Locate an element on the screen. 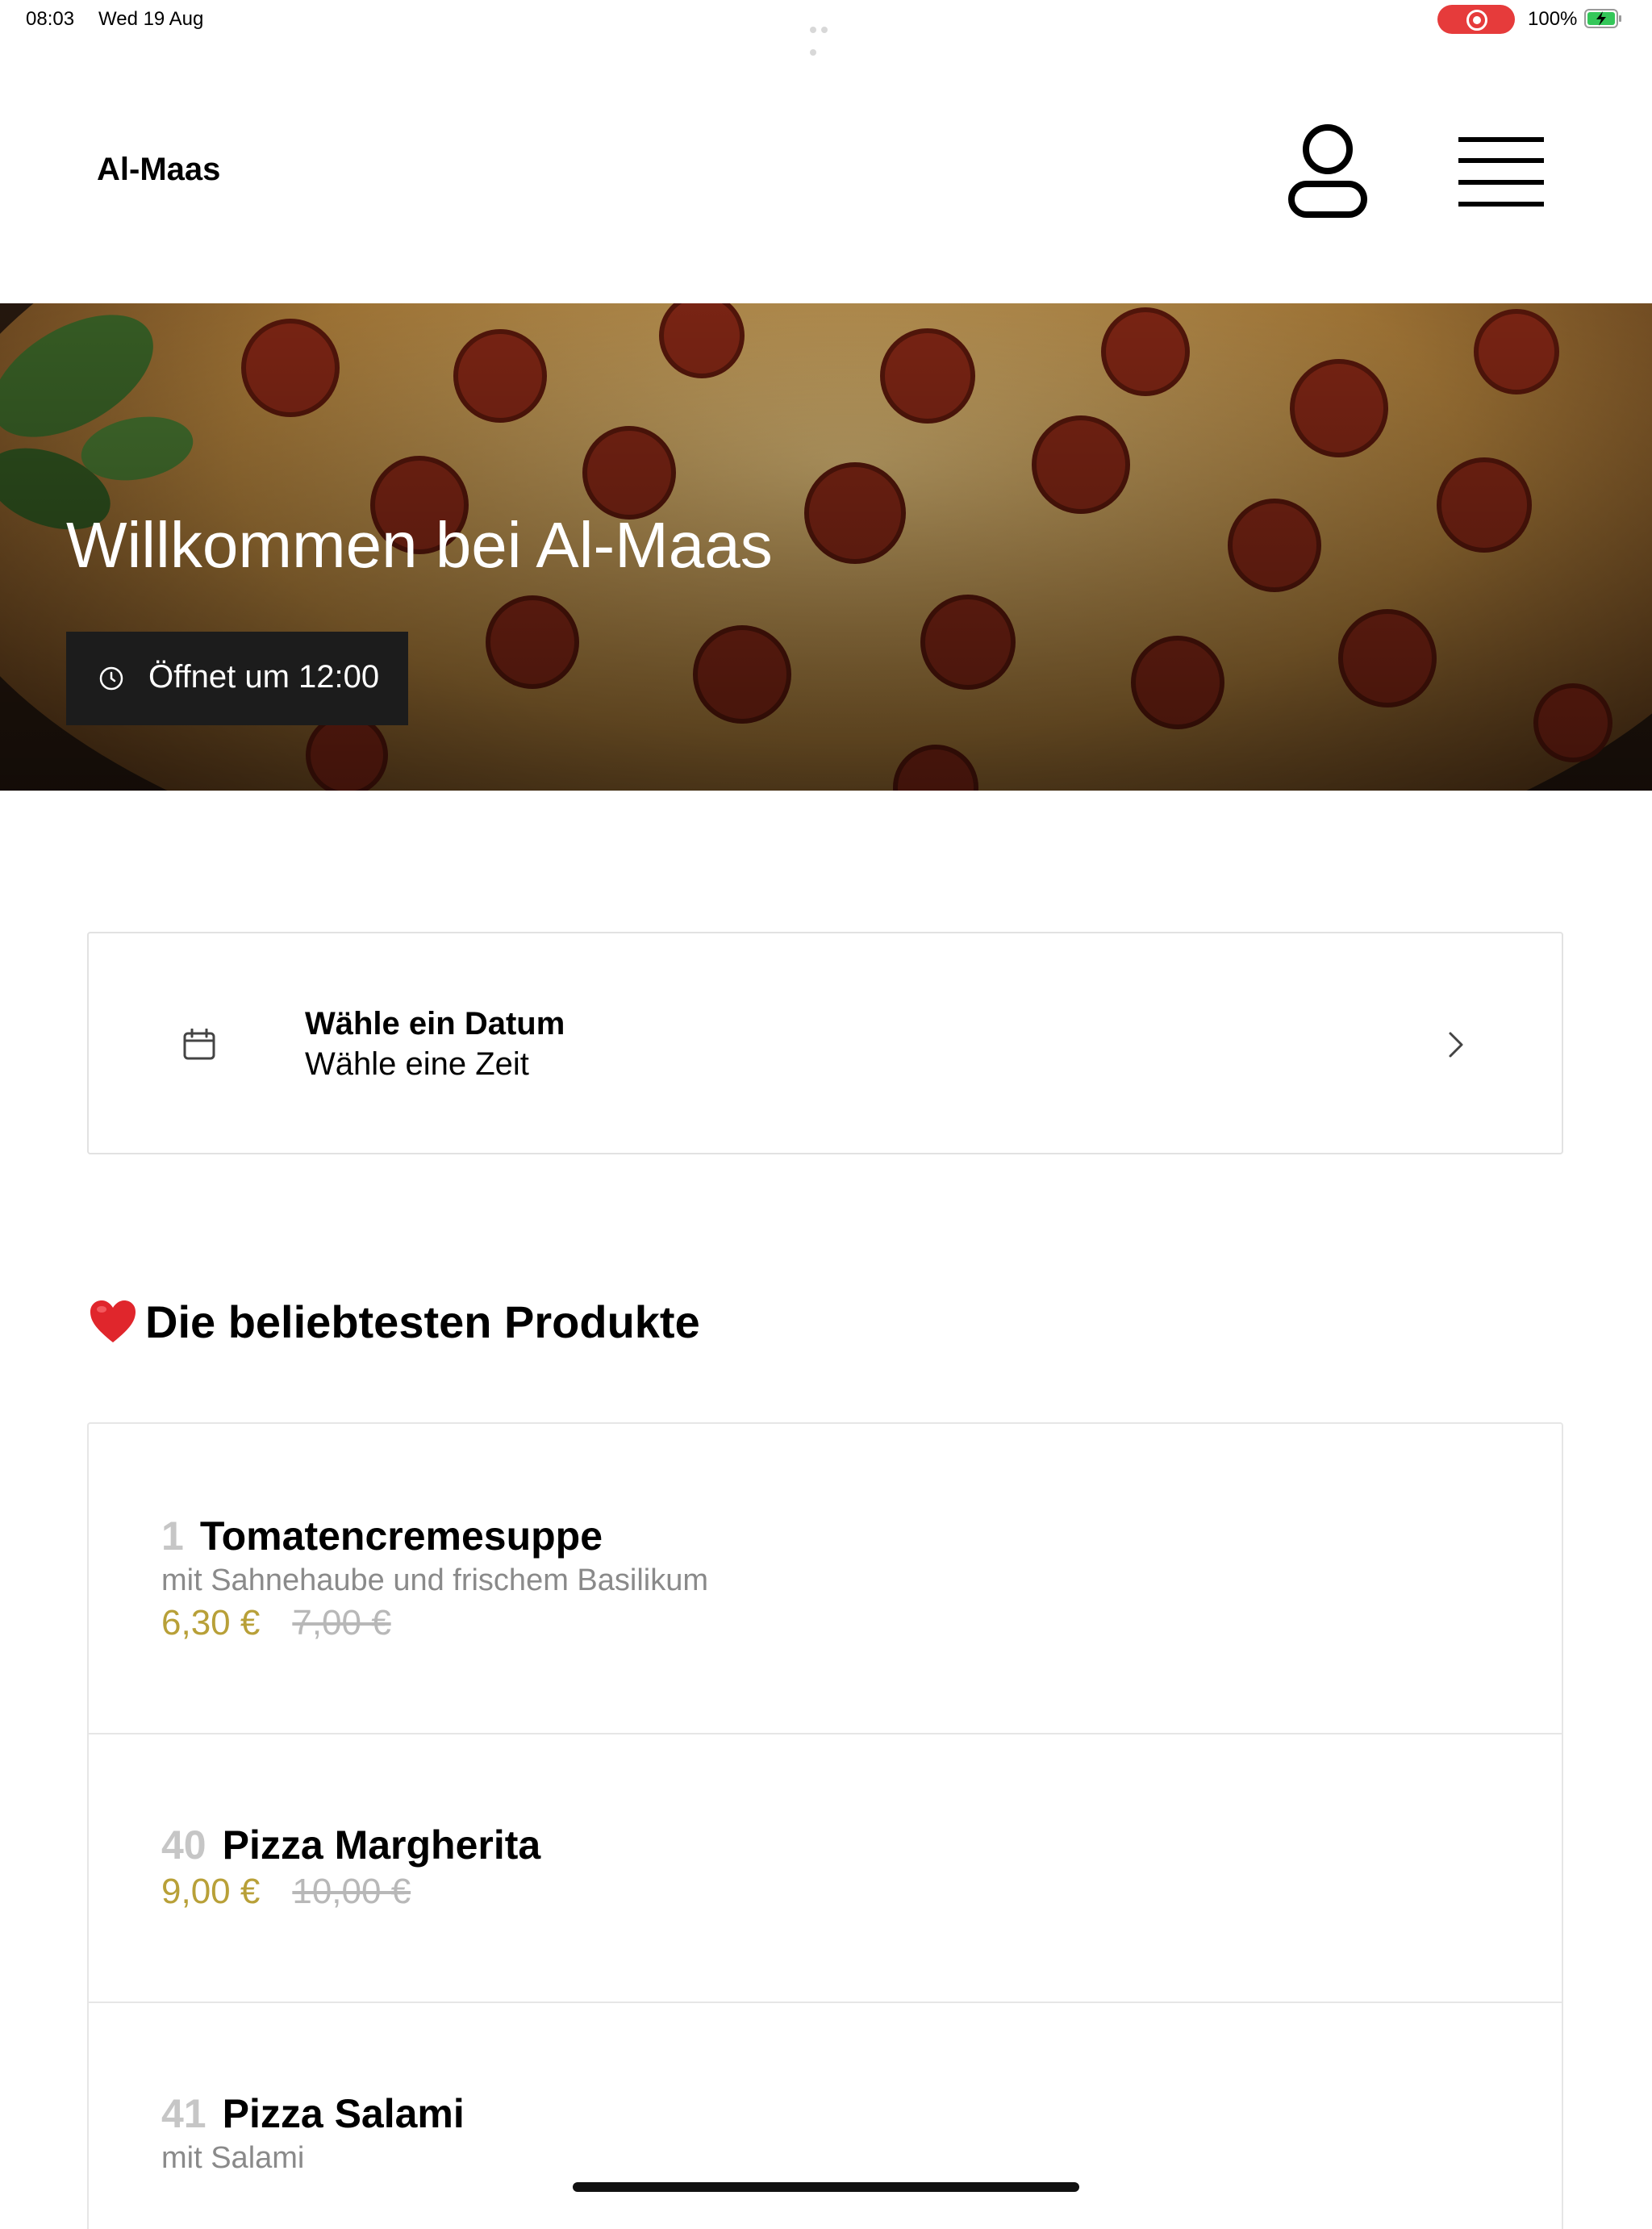 Image resolution: width=1652 pixels, height=2229 pixels. popular-products-heading: Die beliebtesten Produkte is located at coordinates (395, 1322).